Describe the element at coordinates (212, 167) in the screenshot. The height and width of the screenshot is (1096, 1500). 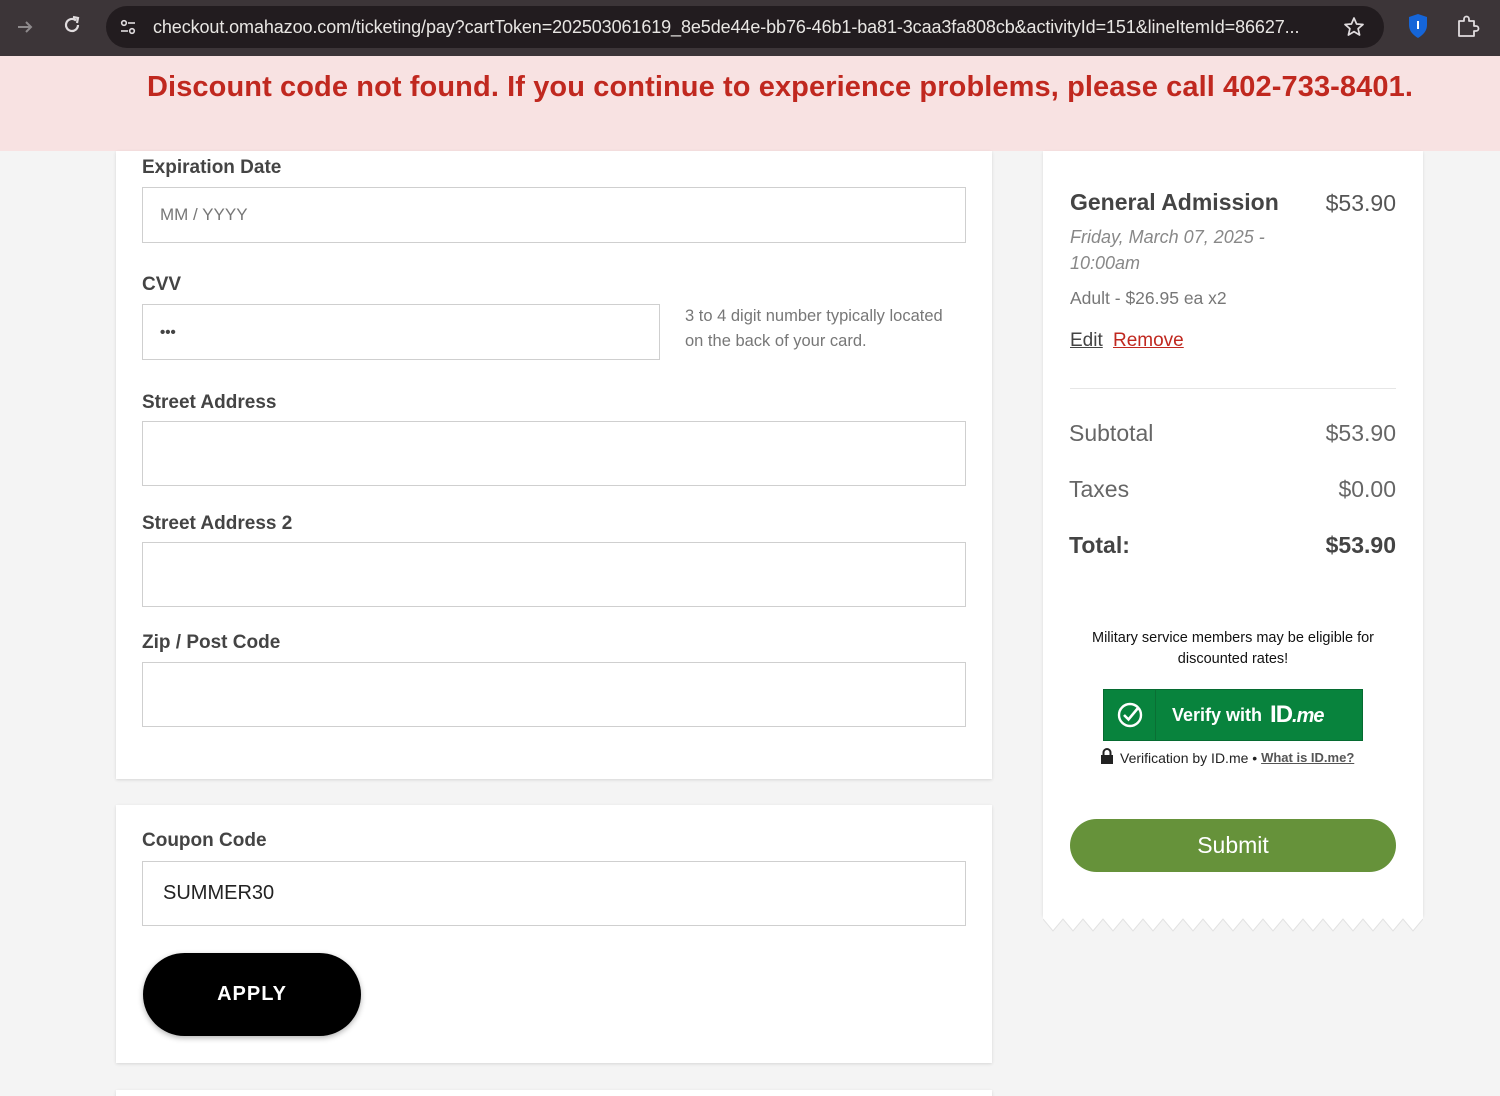
I see `expiration-date-label: Expiration Date` at that location.